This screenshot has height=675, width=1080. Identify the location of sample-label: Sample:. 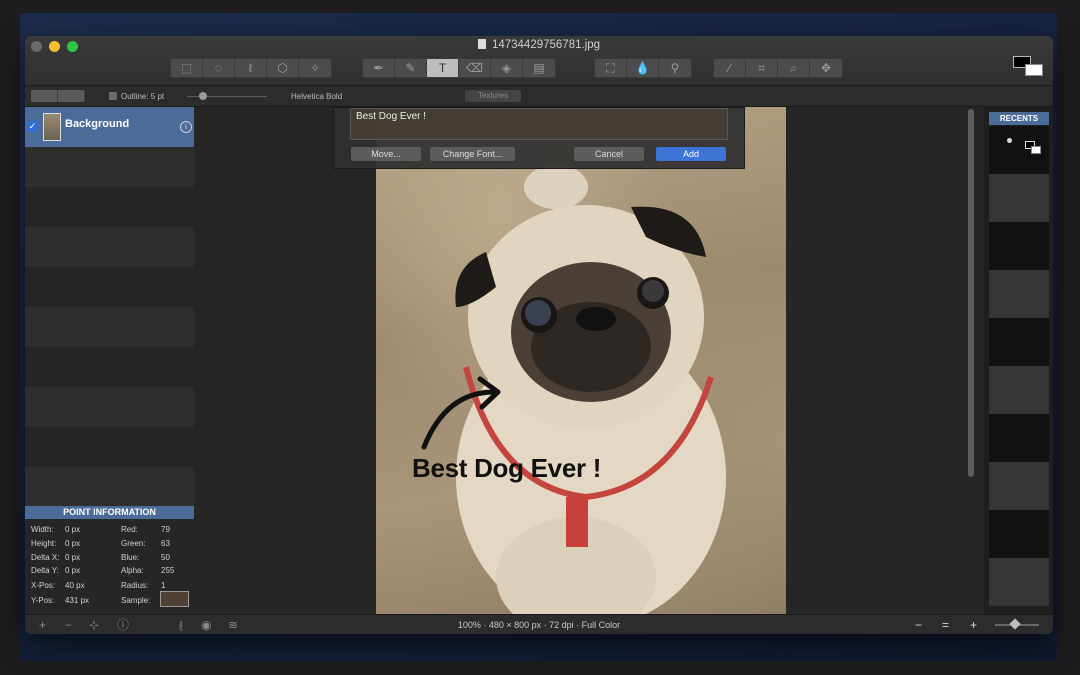
(136, 600).